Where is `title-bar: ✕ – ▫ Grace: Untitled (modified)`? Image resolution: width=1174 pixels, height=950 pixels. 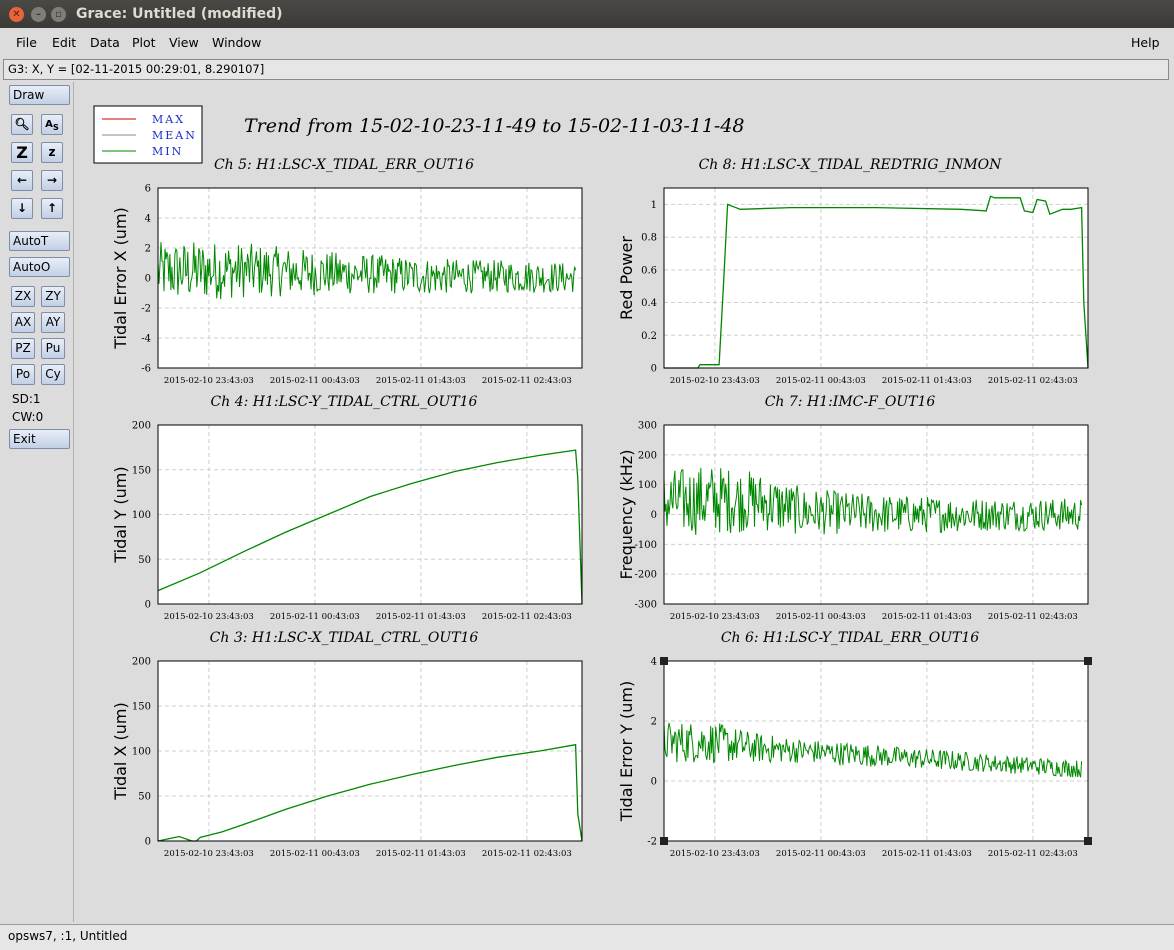 title-bar: ✕ – ▫ Grace: Untitled (modified) is located at coordinates (587, 14).